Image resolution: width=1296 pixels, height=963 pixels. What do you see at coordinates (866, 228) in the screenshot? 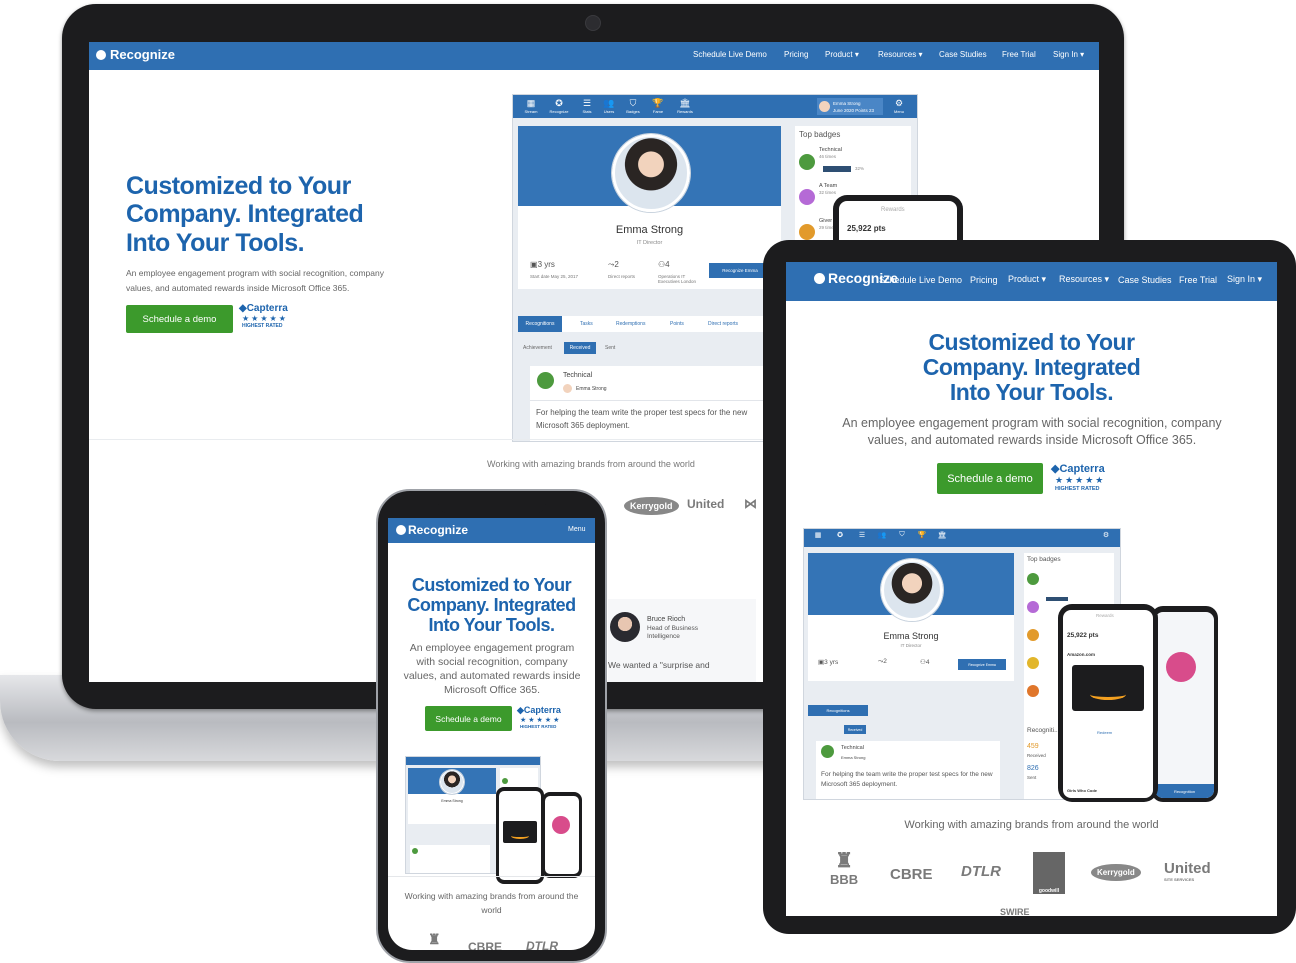
I see `phone-points: 25,922 pts` at bounding box center [866, 228].